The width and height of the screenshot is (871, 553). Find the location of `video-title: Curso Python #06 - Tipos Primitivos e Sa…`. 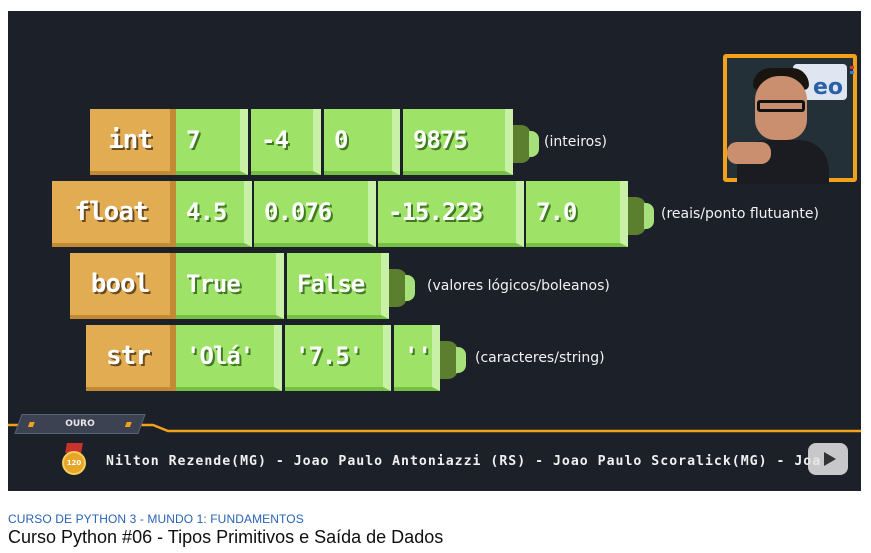

video-title: Curso Python #06 - Tipos Primitivos e Sa… is located at coordinates (226, 537).